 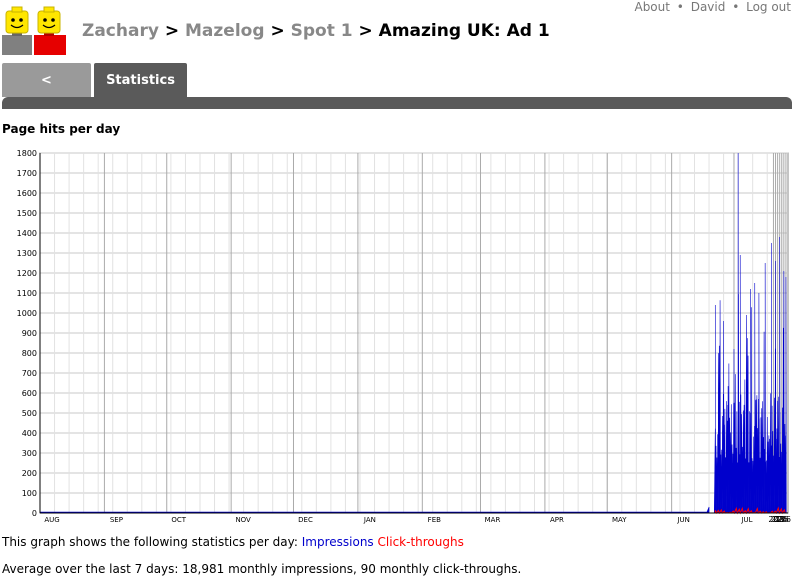 I want to click on x-tick-label: OCT, so click(x=178, y=520).